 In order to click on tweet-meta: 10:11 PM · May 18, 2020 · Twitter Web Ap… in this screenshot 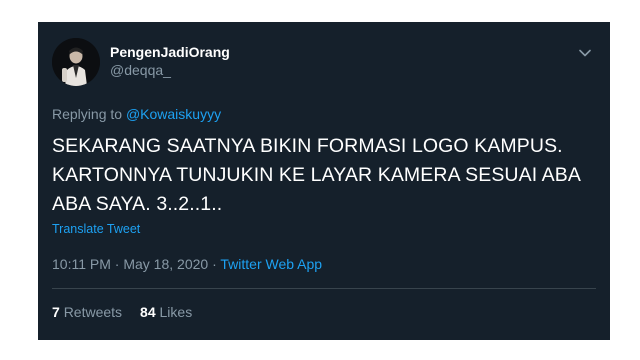, I will do `click(187, 264)`.